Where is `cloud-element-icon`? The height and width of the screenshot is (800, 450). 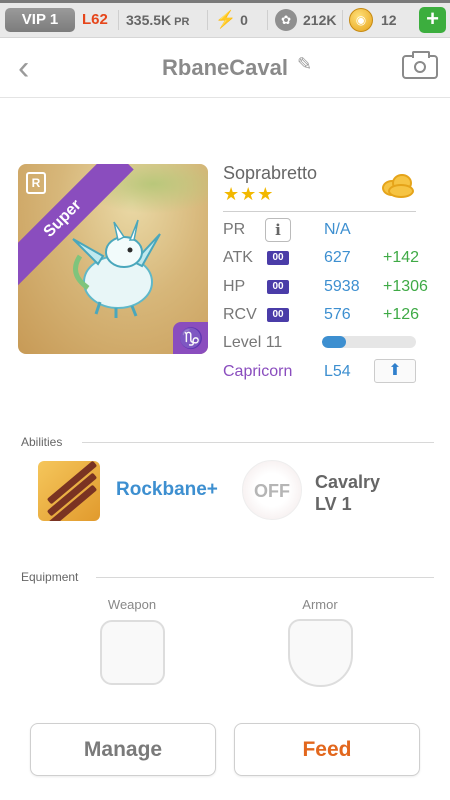 cloud-element-icon is located at coordinates (398, 186).